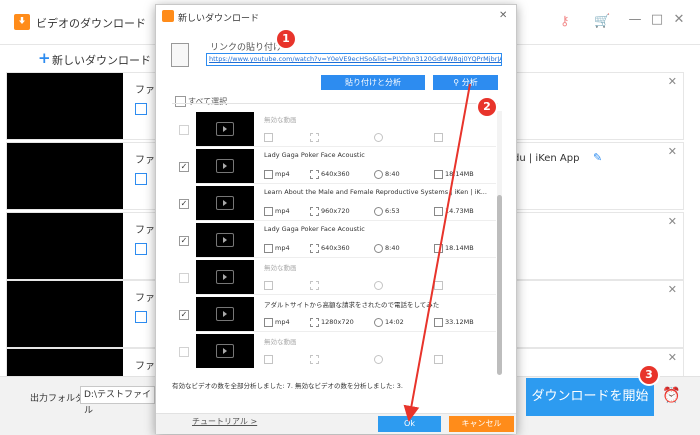  What do you see at coordinates (469, 82) in the screenshot?
I see `analyze-button-label: 分析` at bounding box center [469, 82].